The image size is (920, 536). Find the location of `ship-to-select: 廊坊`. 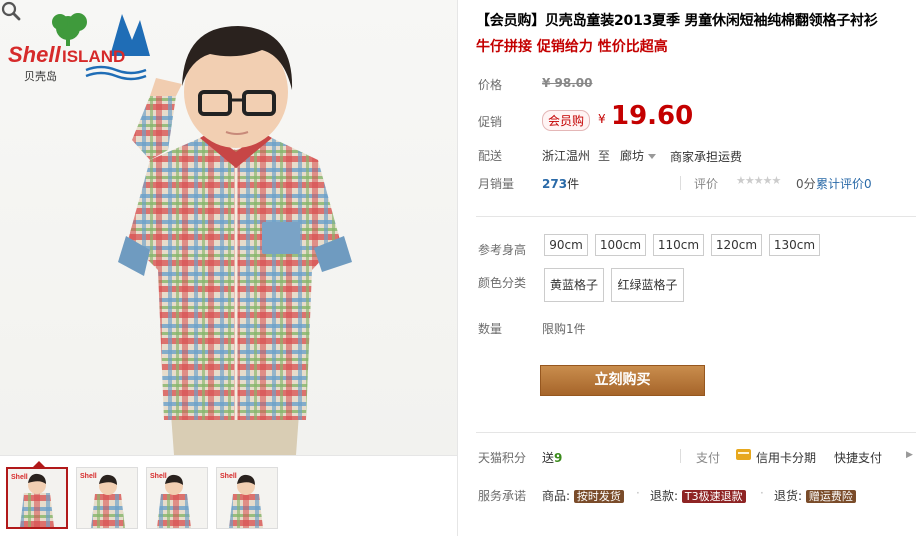

ship-to-select: 廊坊 is located at coordinates (638, 155).